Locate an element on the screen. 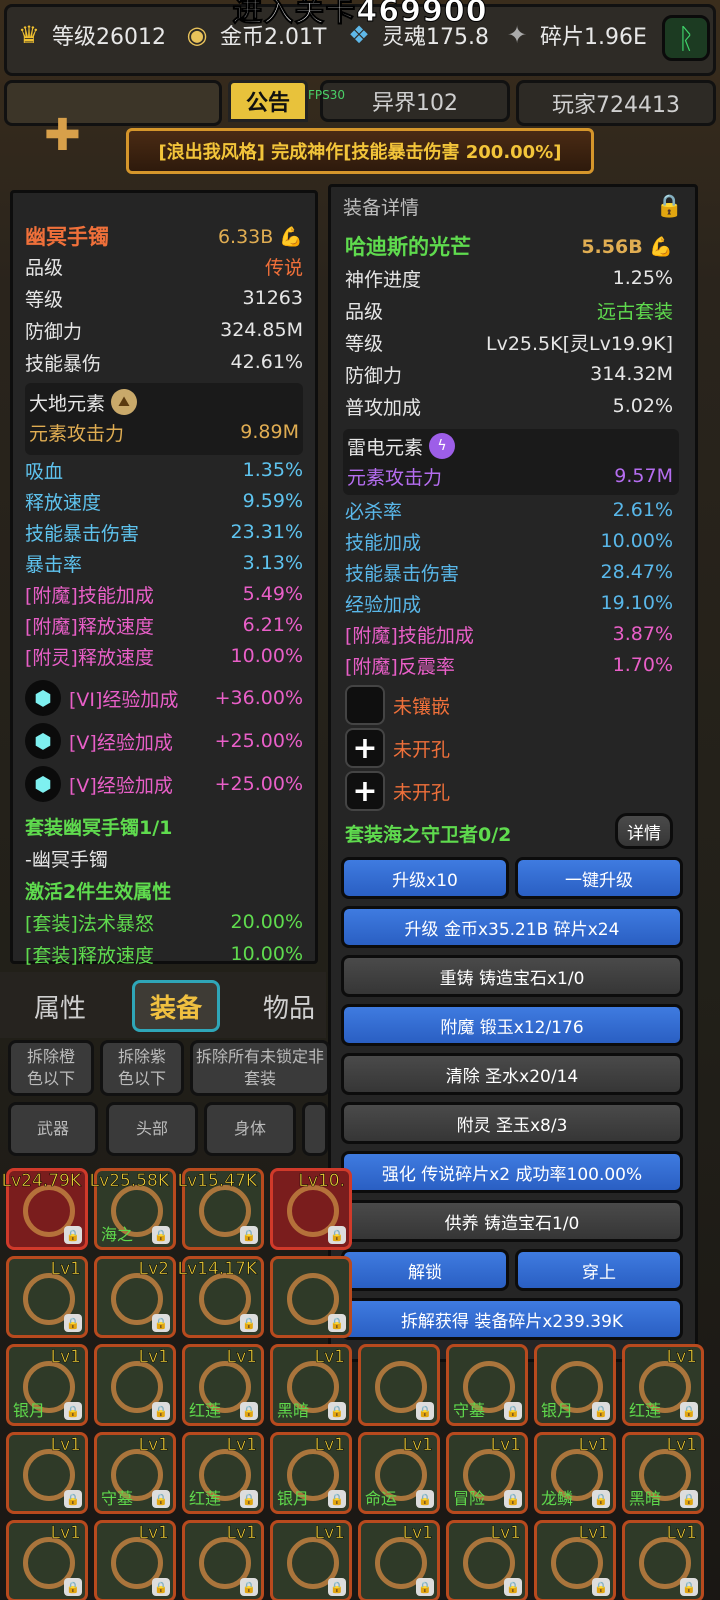  soul-icon: ❖ is located at coordinates (359, 35).